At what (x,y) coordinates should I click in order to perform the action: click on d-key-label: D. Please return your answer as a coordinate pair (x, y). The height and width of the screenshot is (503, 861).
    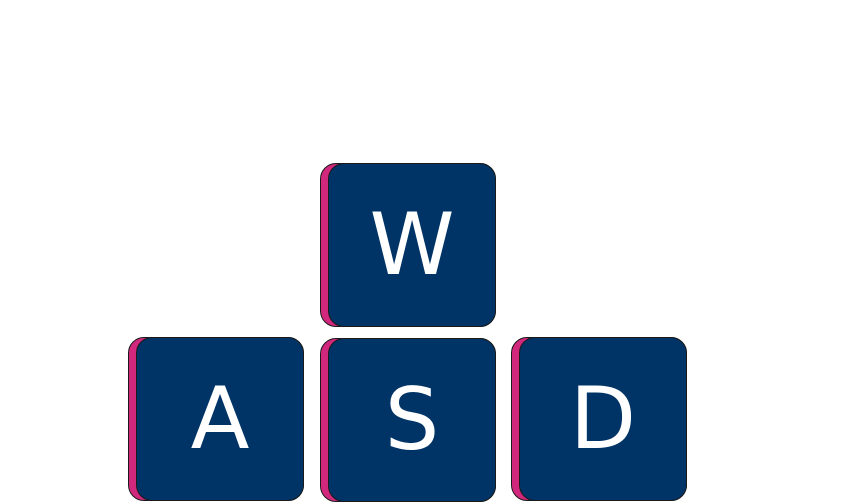
    Looking at the image, I should click on (603, 419).